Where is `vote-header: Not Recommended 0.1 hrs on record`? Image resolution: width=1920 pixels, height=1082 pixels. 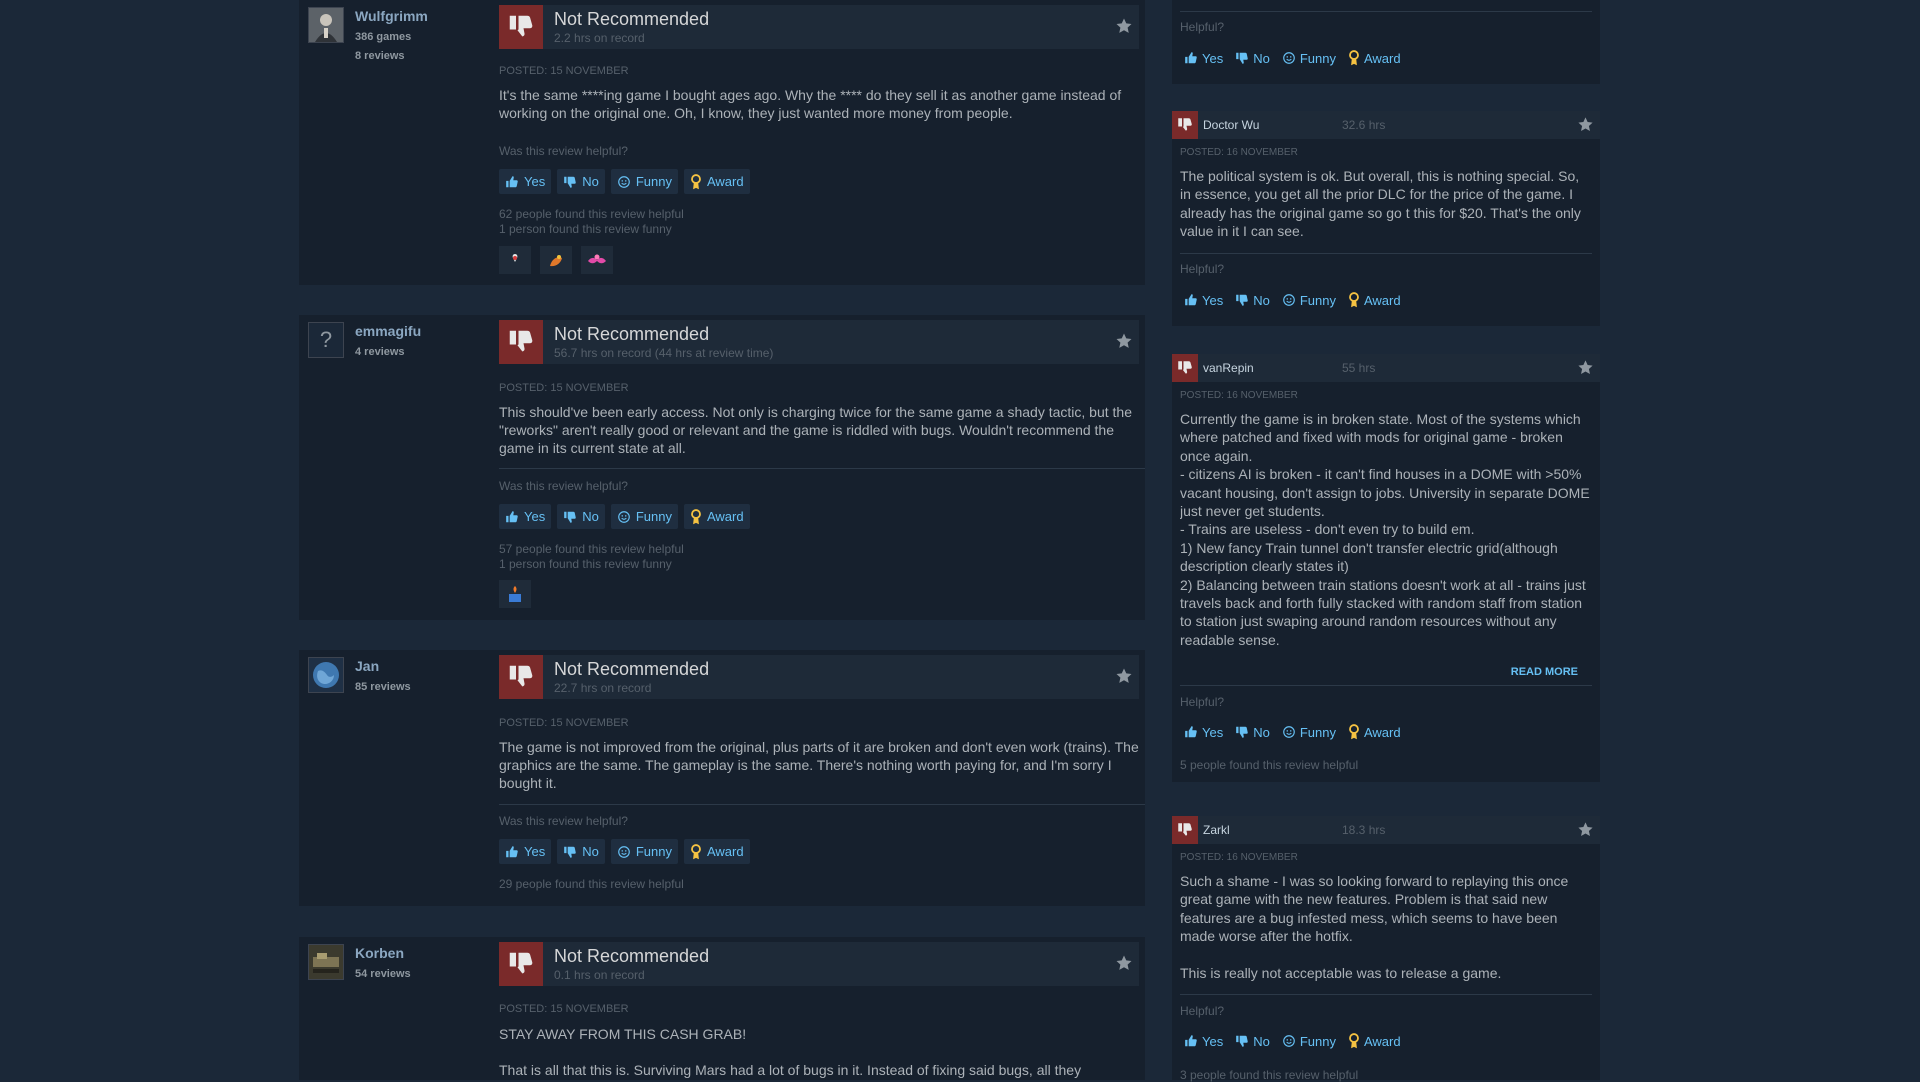 vote-header: Not Recommended 0.1 hrs on record is located at coordinates (819, 964).